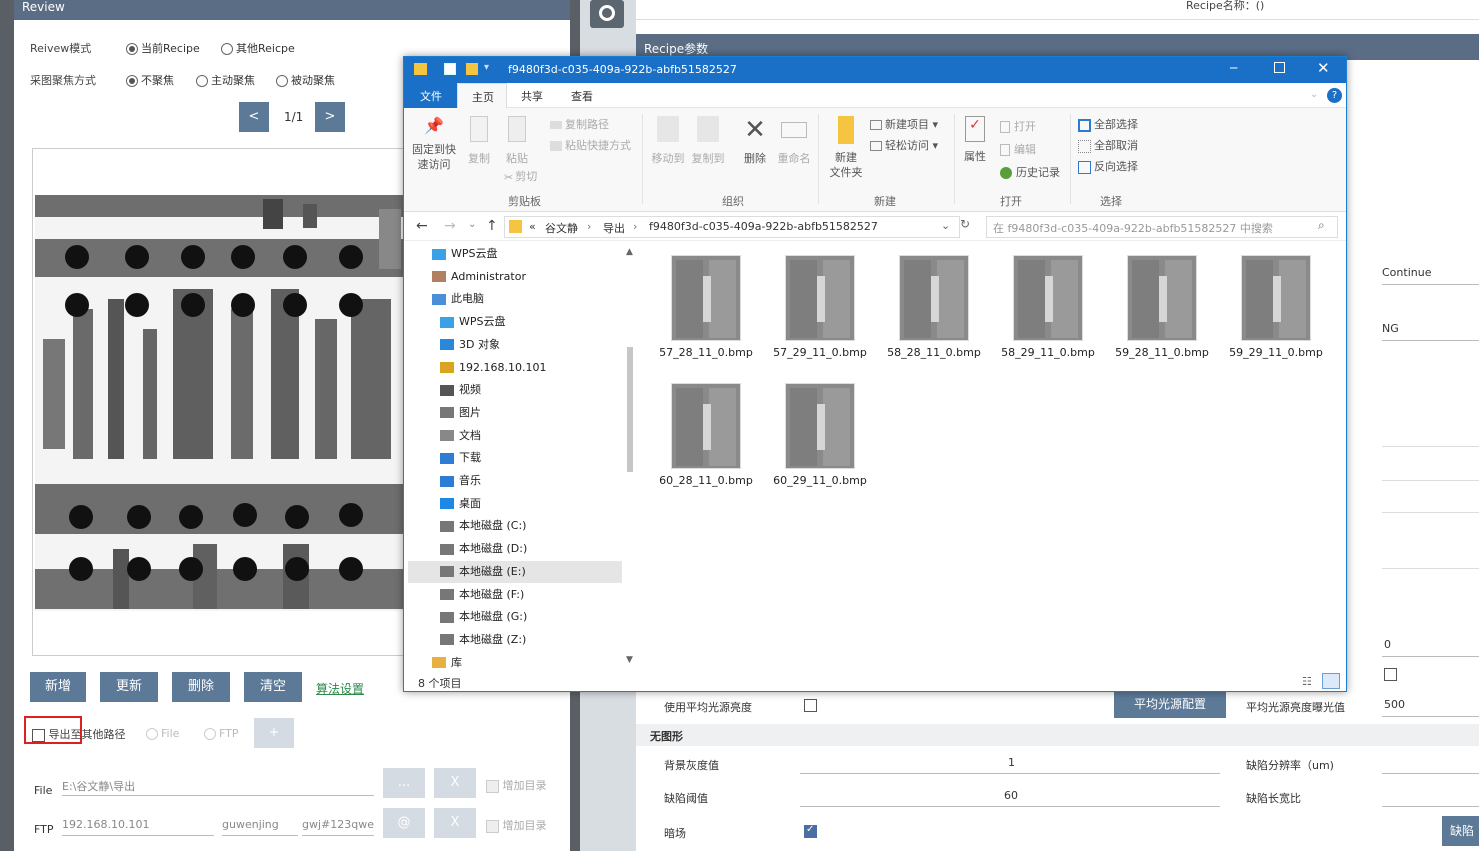 Image resolution: width=1479 pixels, height=851 pixels. Describe the element at coordinates (1276, 307) in the screenshot. I see `file-item: 59_29_11_0.bmp` at that location.